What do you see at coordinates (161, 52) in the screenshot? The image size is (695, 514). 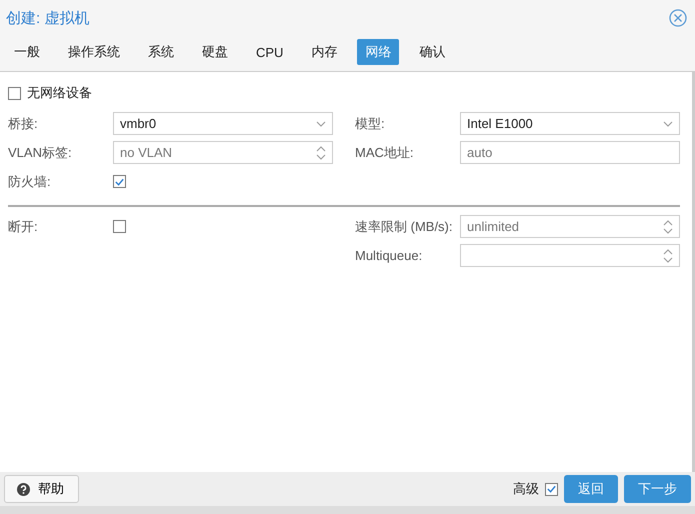 I see `tab: 系统` at bounding box center [161, 52].